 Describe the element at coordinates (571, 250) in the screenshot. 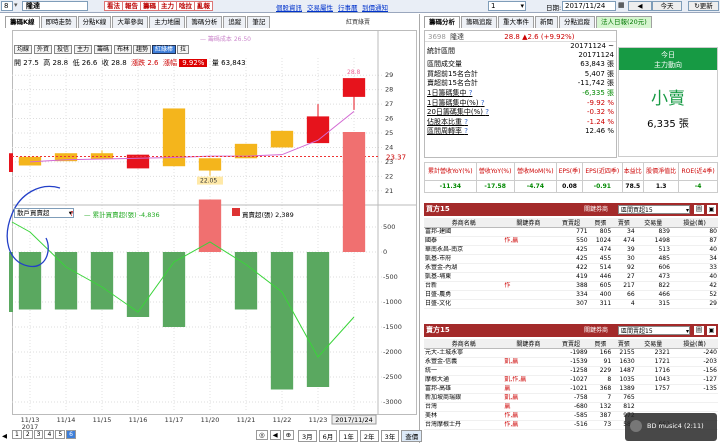

I see `broker-row: 華南永昌-南京 425 474 39 513 40` at that location.